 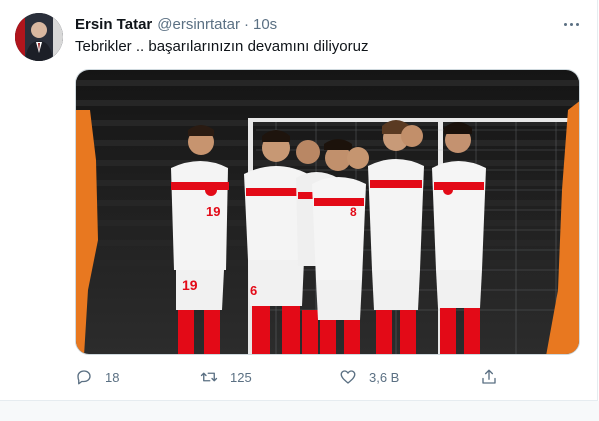 I want to click on share-button, so click(x=495, y=377).